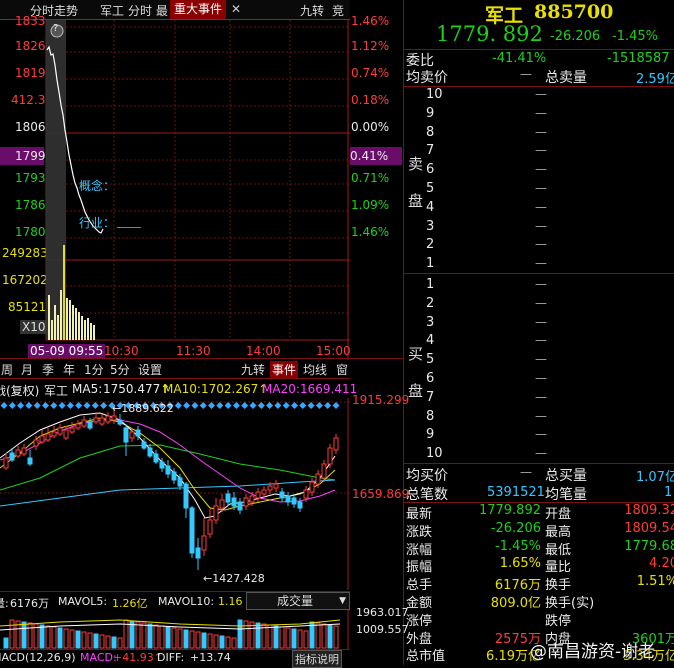 This screenshot has width=674, height=668. Describe the element at coordinates (48, 369) in the screenshot. I see `tab-quarter: 季` at that location.